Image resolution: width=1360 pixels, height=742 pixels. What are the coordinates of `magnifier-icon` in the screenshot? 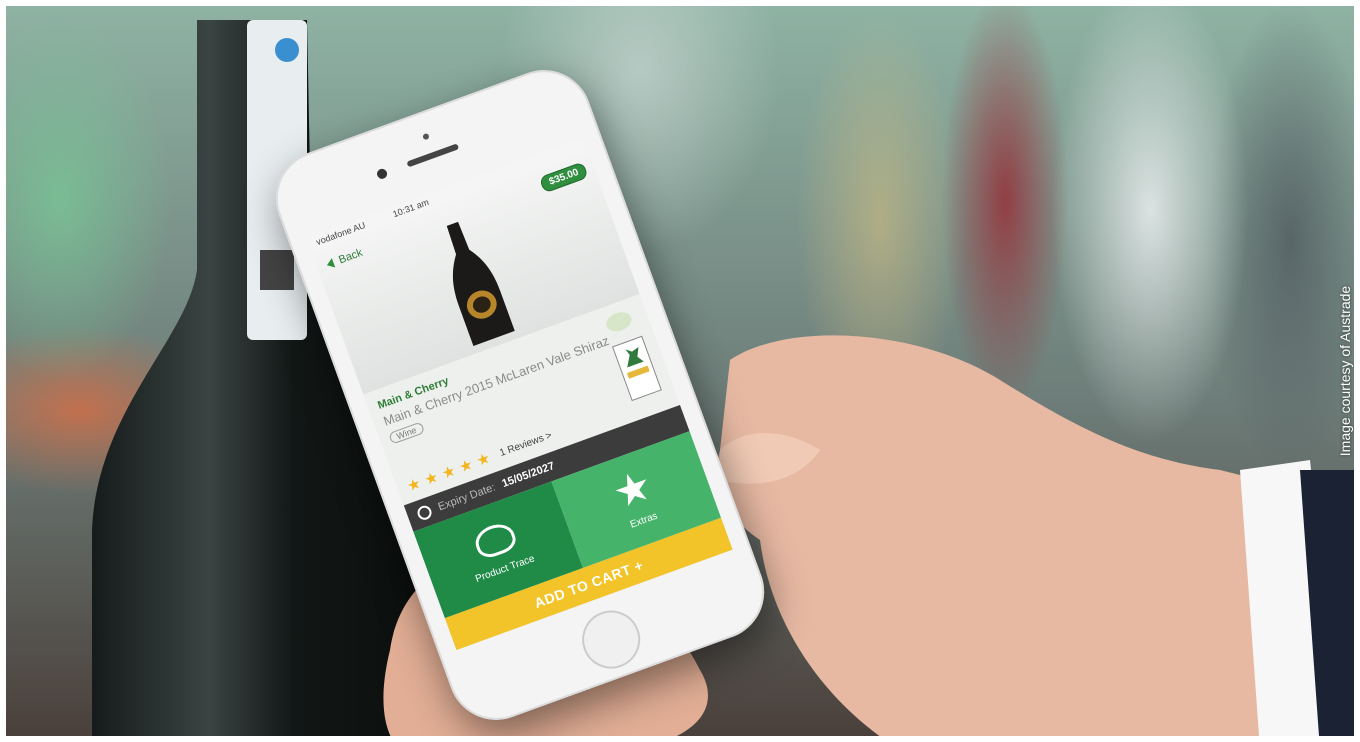 It's located at (494, 540).